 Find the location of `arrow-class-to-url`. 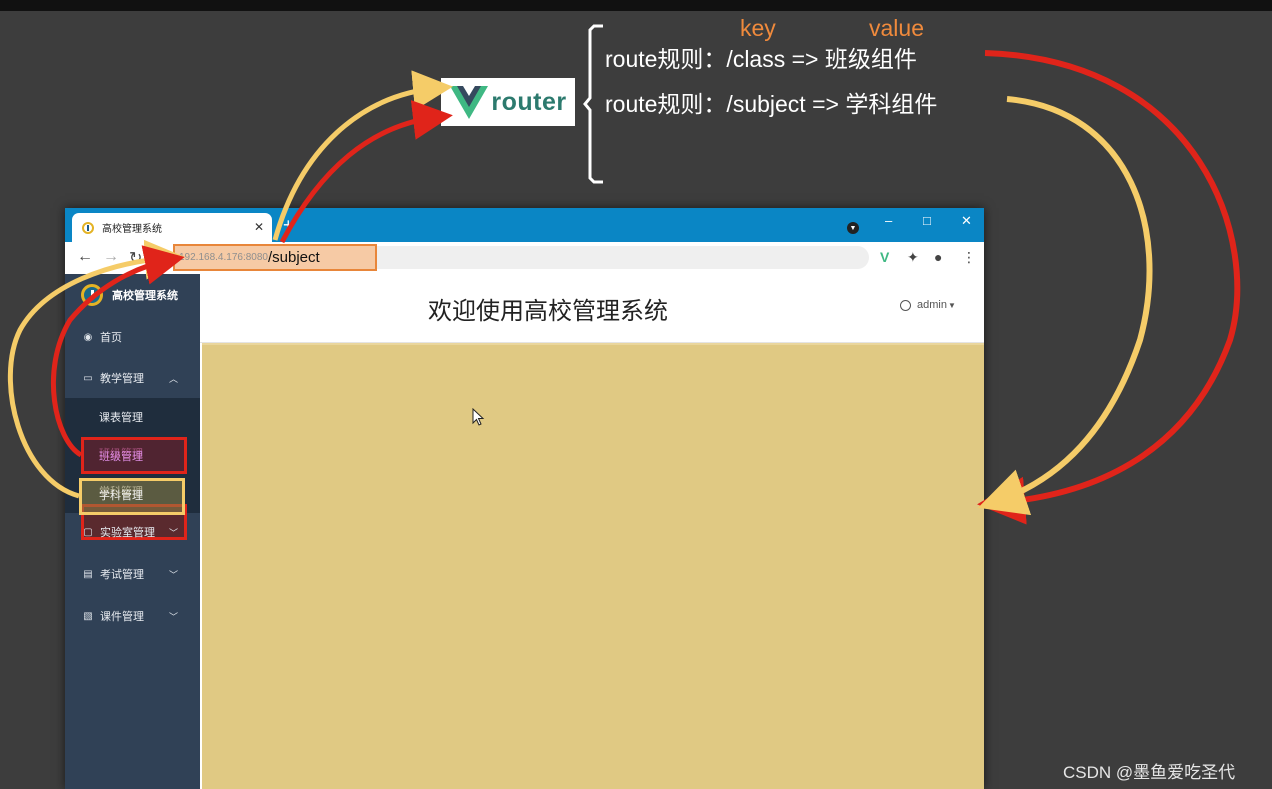

arrow-class-to-url is located at coordinates (117, 351).